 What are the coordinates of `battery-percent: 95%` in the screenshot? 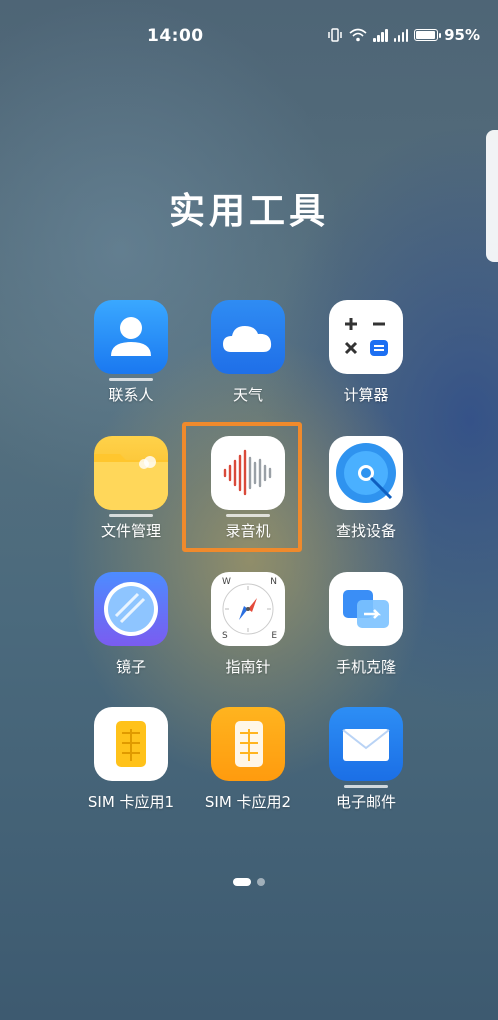 It's located at (462, 35).